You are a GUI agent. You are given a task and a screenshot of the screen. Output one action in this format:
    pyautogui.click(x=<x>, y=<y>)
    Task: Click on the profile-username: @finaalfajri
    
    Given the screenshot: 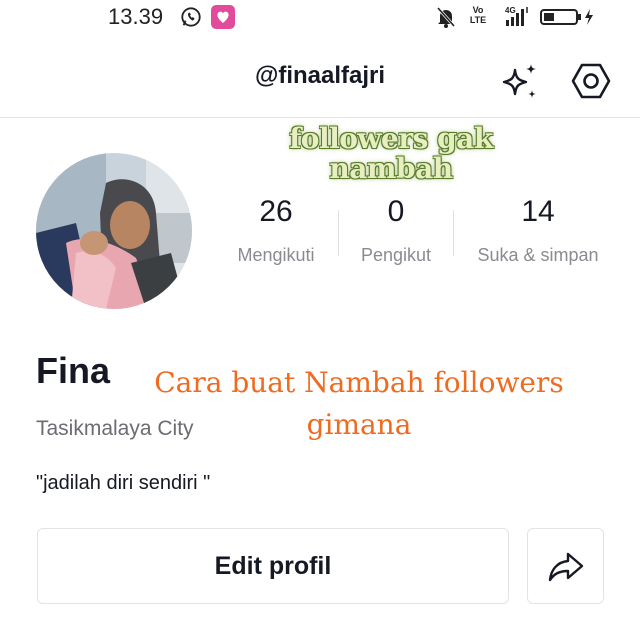 What is the action you would take?
    pyautogui.click(x=320, y=75)
    